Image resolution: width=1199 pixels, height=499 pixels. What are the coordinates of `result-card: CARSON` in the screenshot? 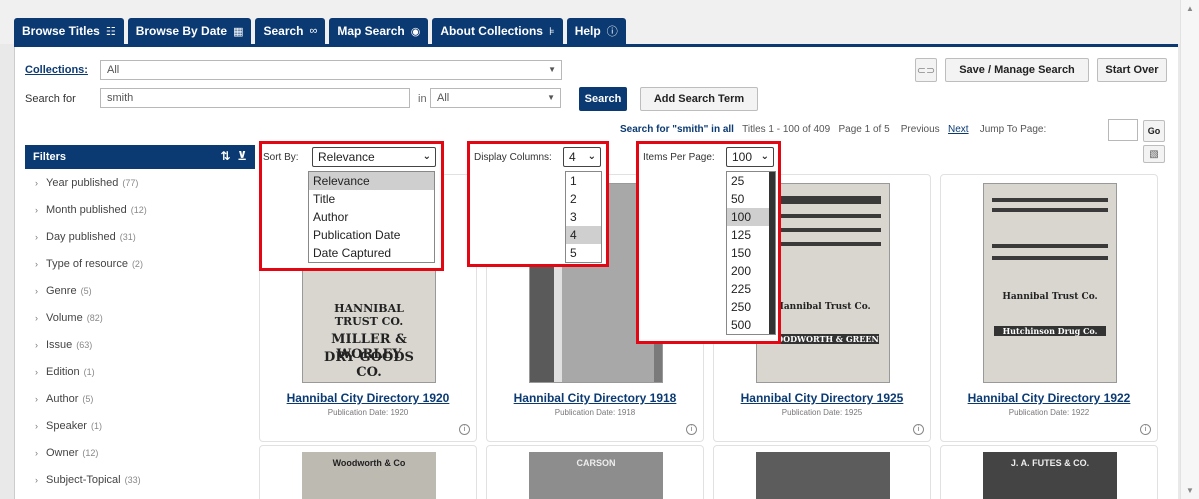 It's located at (595, 472).